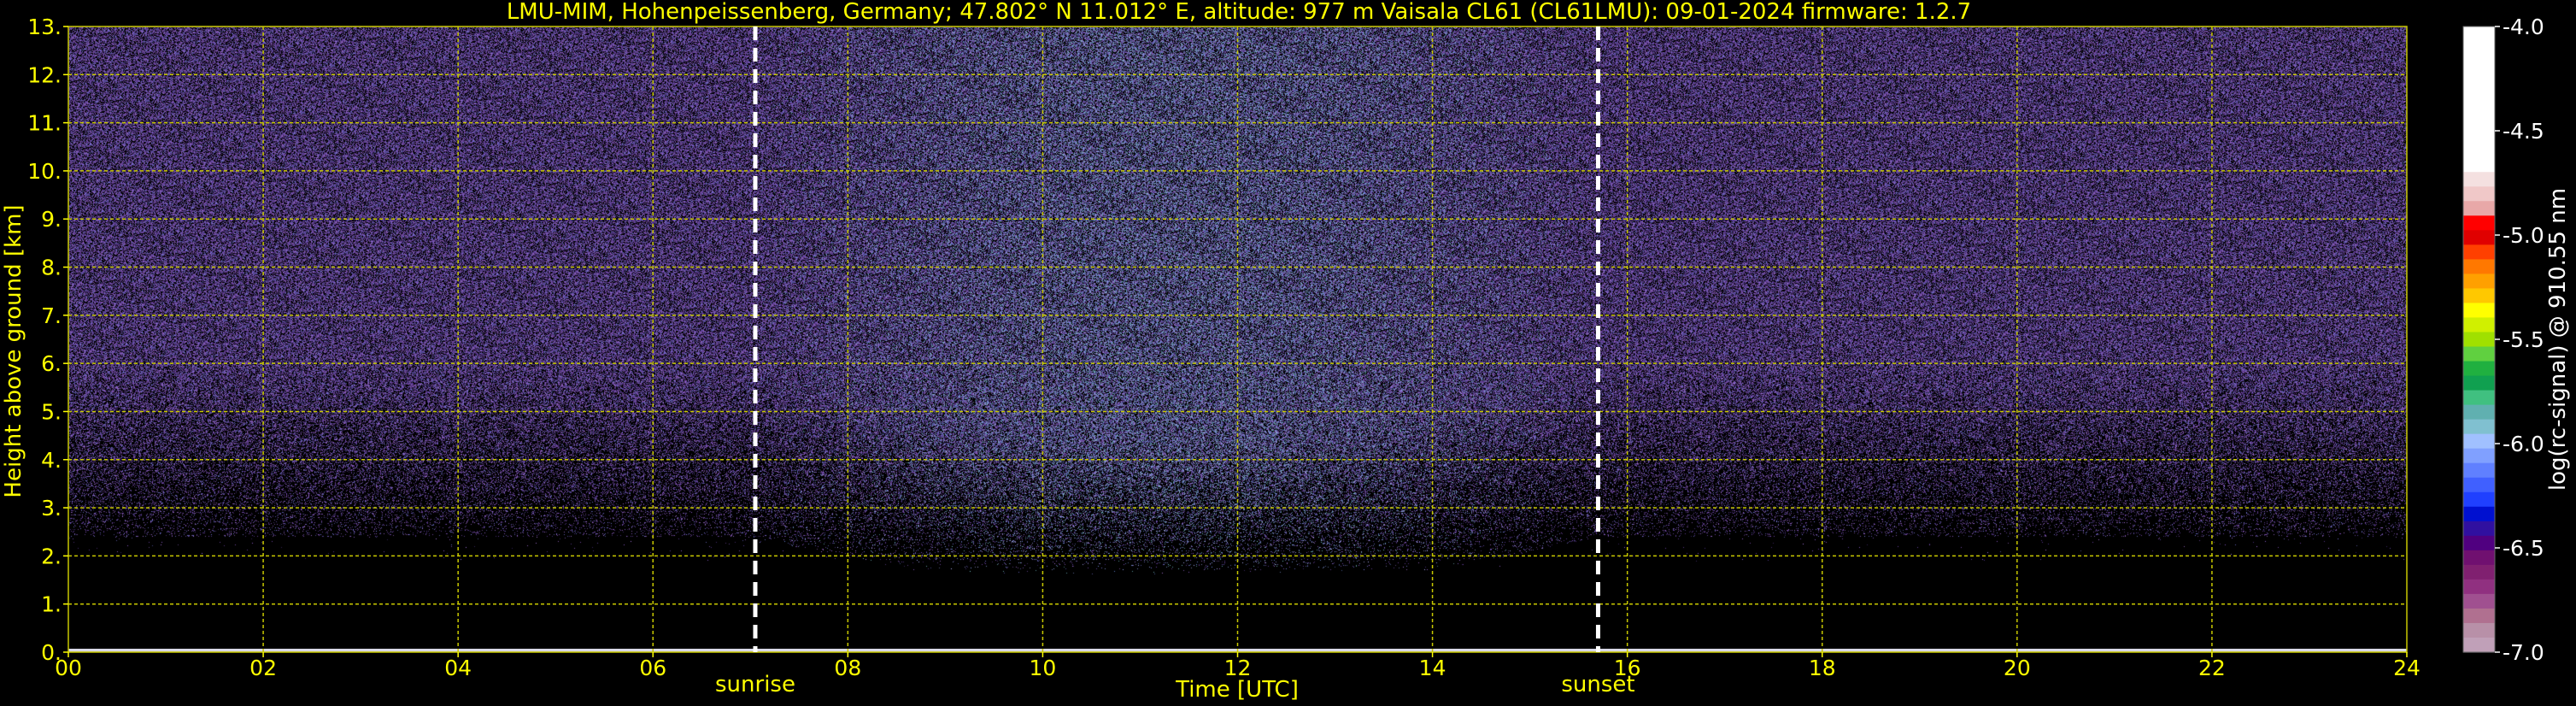 This screenshot has width=2576, height=706. I want to click on colorbar-label: log(rc-signal) @ 910.55 nm, so click(2558, 339).